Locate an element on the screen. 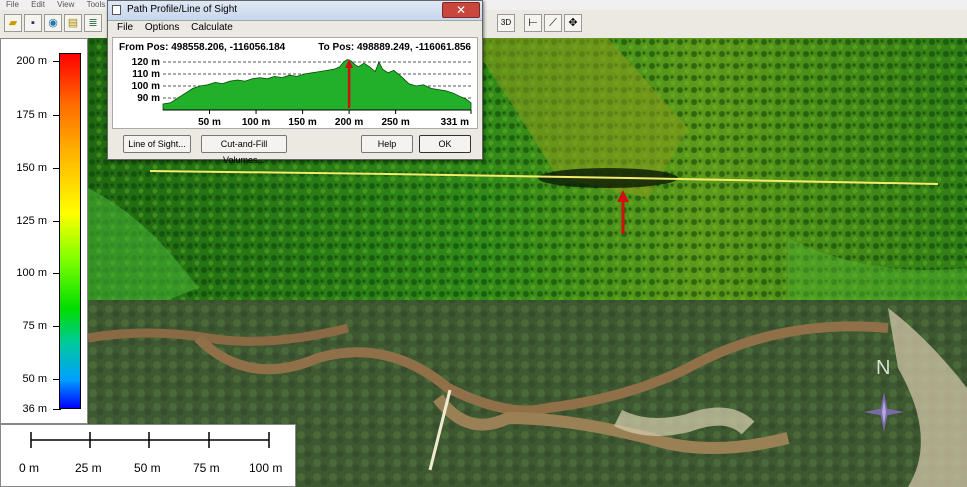 The width and height of the screenshot is (967, 487). y-tick-label: 90 m is located at coordinates (148, 98).